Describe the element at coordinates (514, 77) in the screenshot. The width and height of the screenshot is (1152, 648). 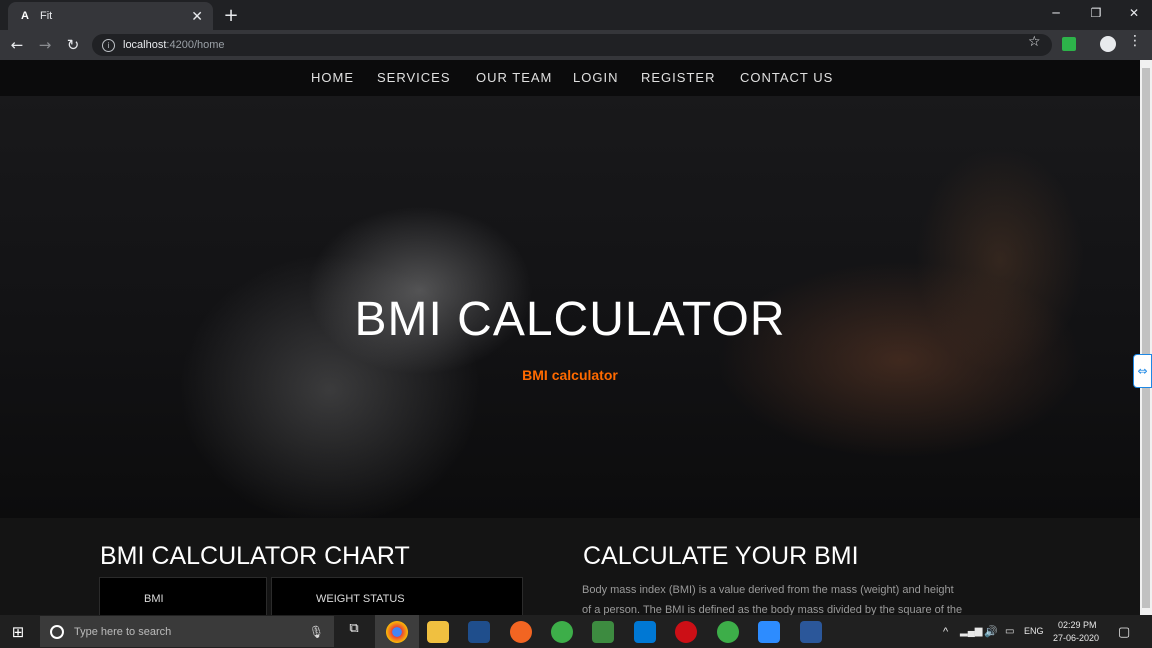
I see `nav-our-team: OUR TEAM` at that location.